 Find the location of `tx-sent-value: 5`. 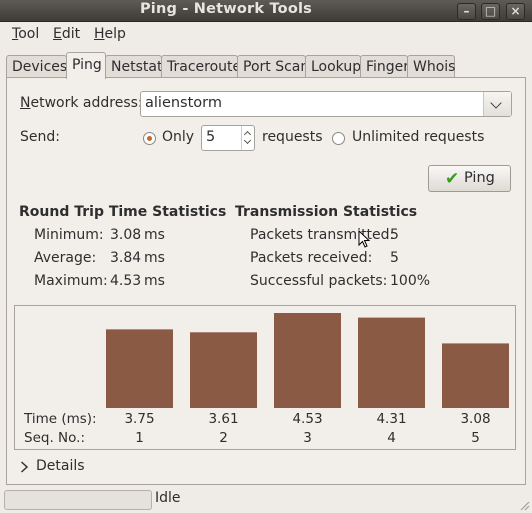

tx-sent-value: 5 is located at coordinates (394, 235).